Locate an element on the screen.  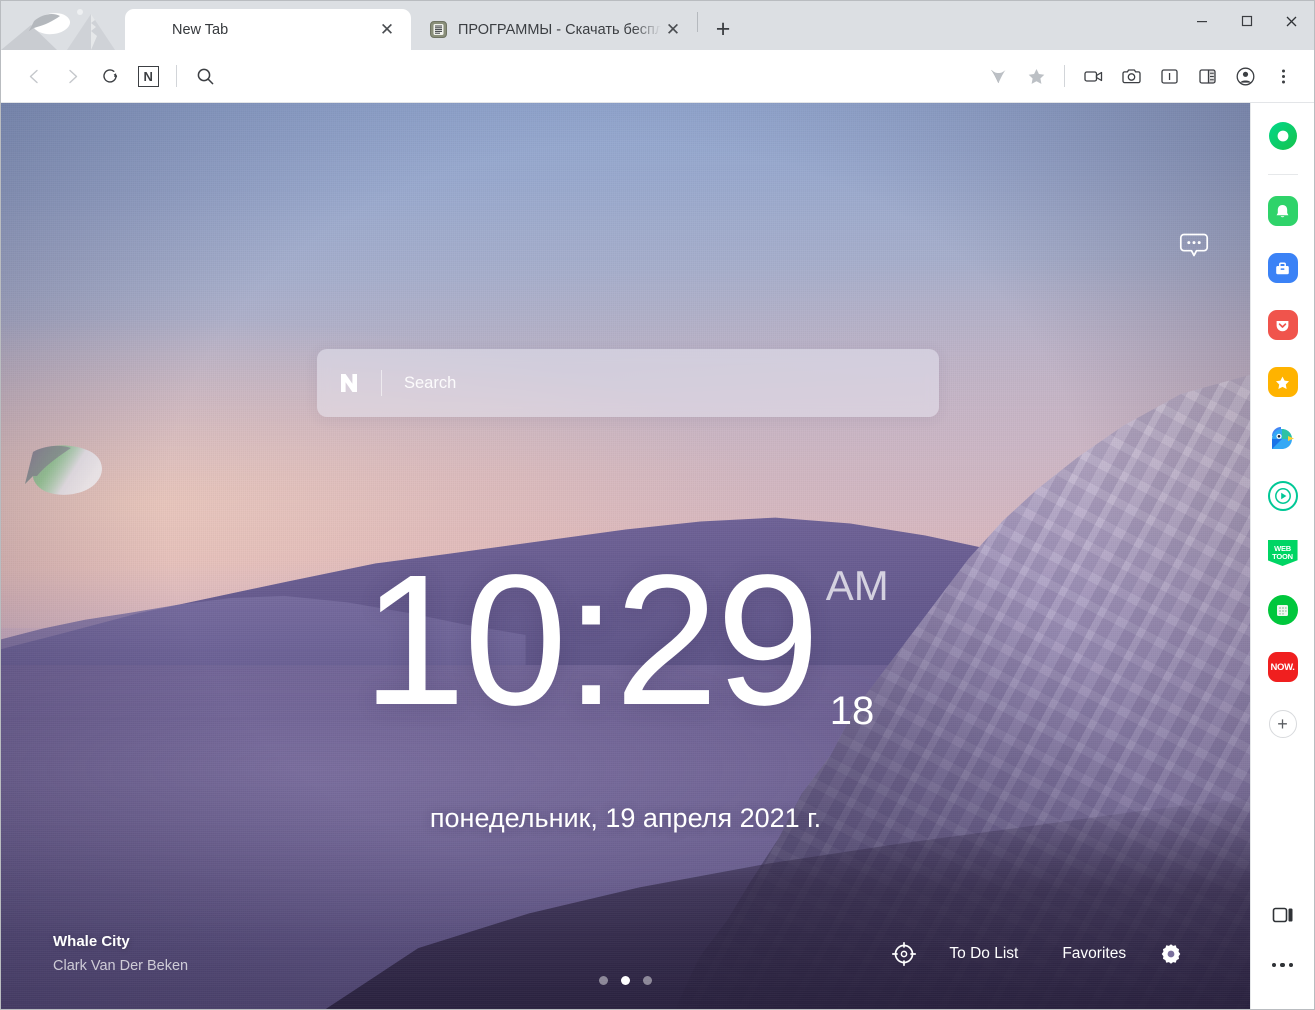
notification-bell-icon is located at coordinates (1282, 211).